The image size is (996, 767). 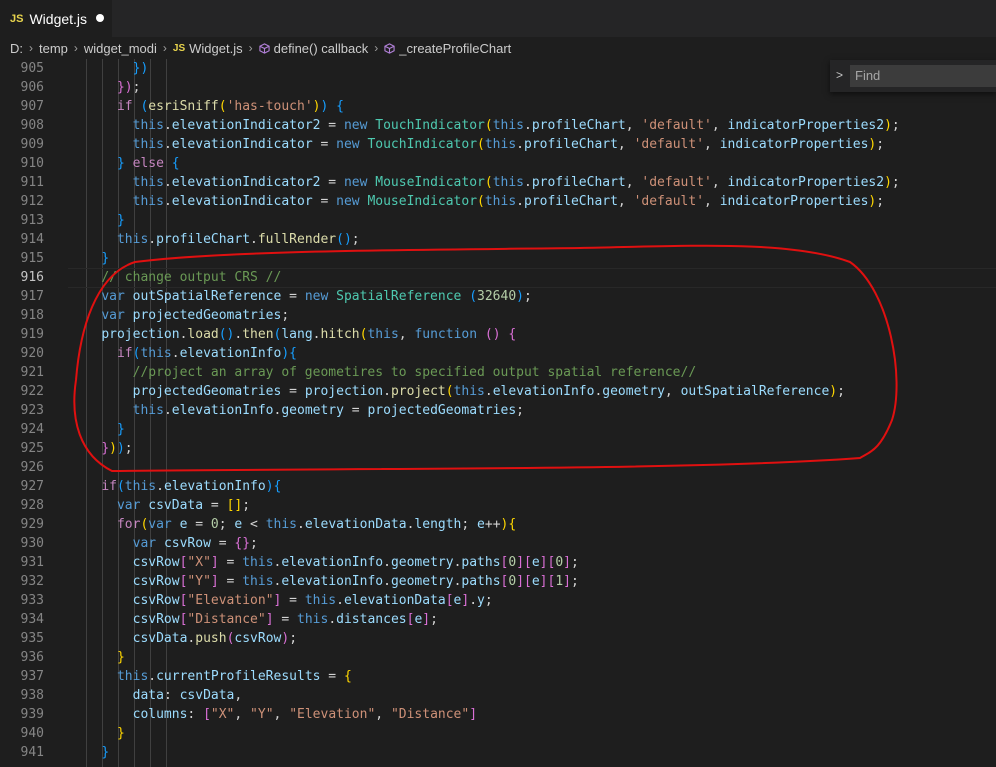 What do you see at coordinates (498, 695) in the screenshot?
I see `code-line: 938 data: csvData,` at bounding box center [498, 695].